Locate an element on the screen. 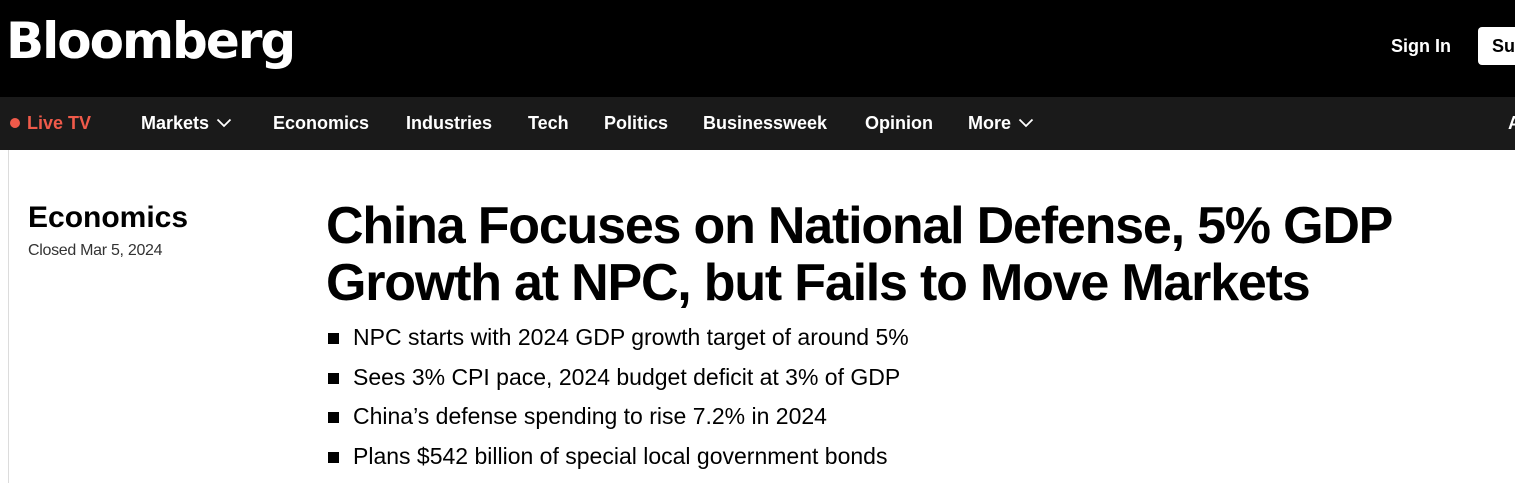 The width and height of the screenshot is (1515, 483). subscribe-button: Subscribe is located at coordinates (1496, 46).